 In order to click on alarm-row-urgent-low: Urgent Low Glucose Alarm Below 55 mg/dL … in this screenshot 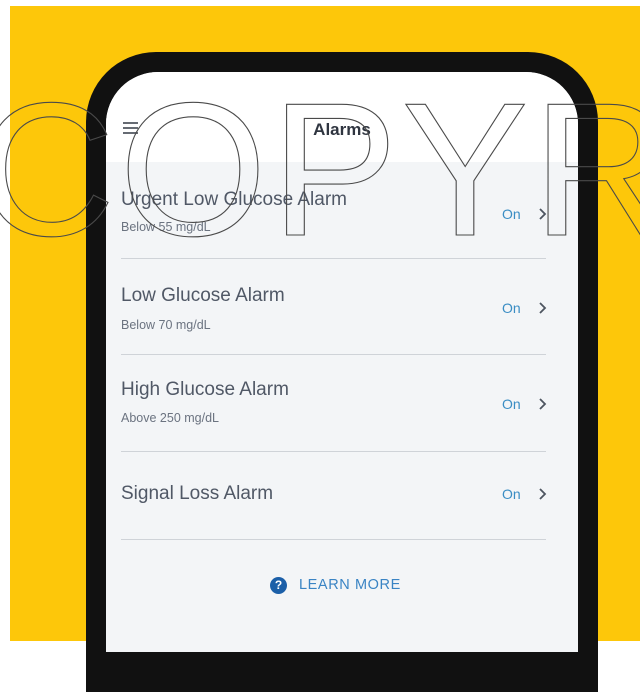, I will do `click(342, 210)`.